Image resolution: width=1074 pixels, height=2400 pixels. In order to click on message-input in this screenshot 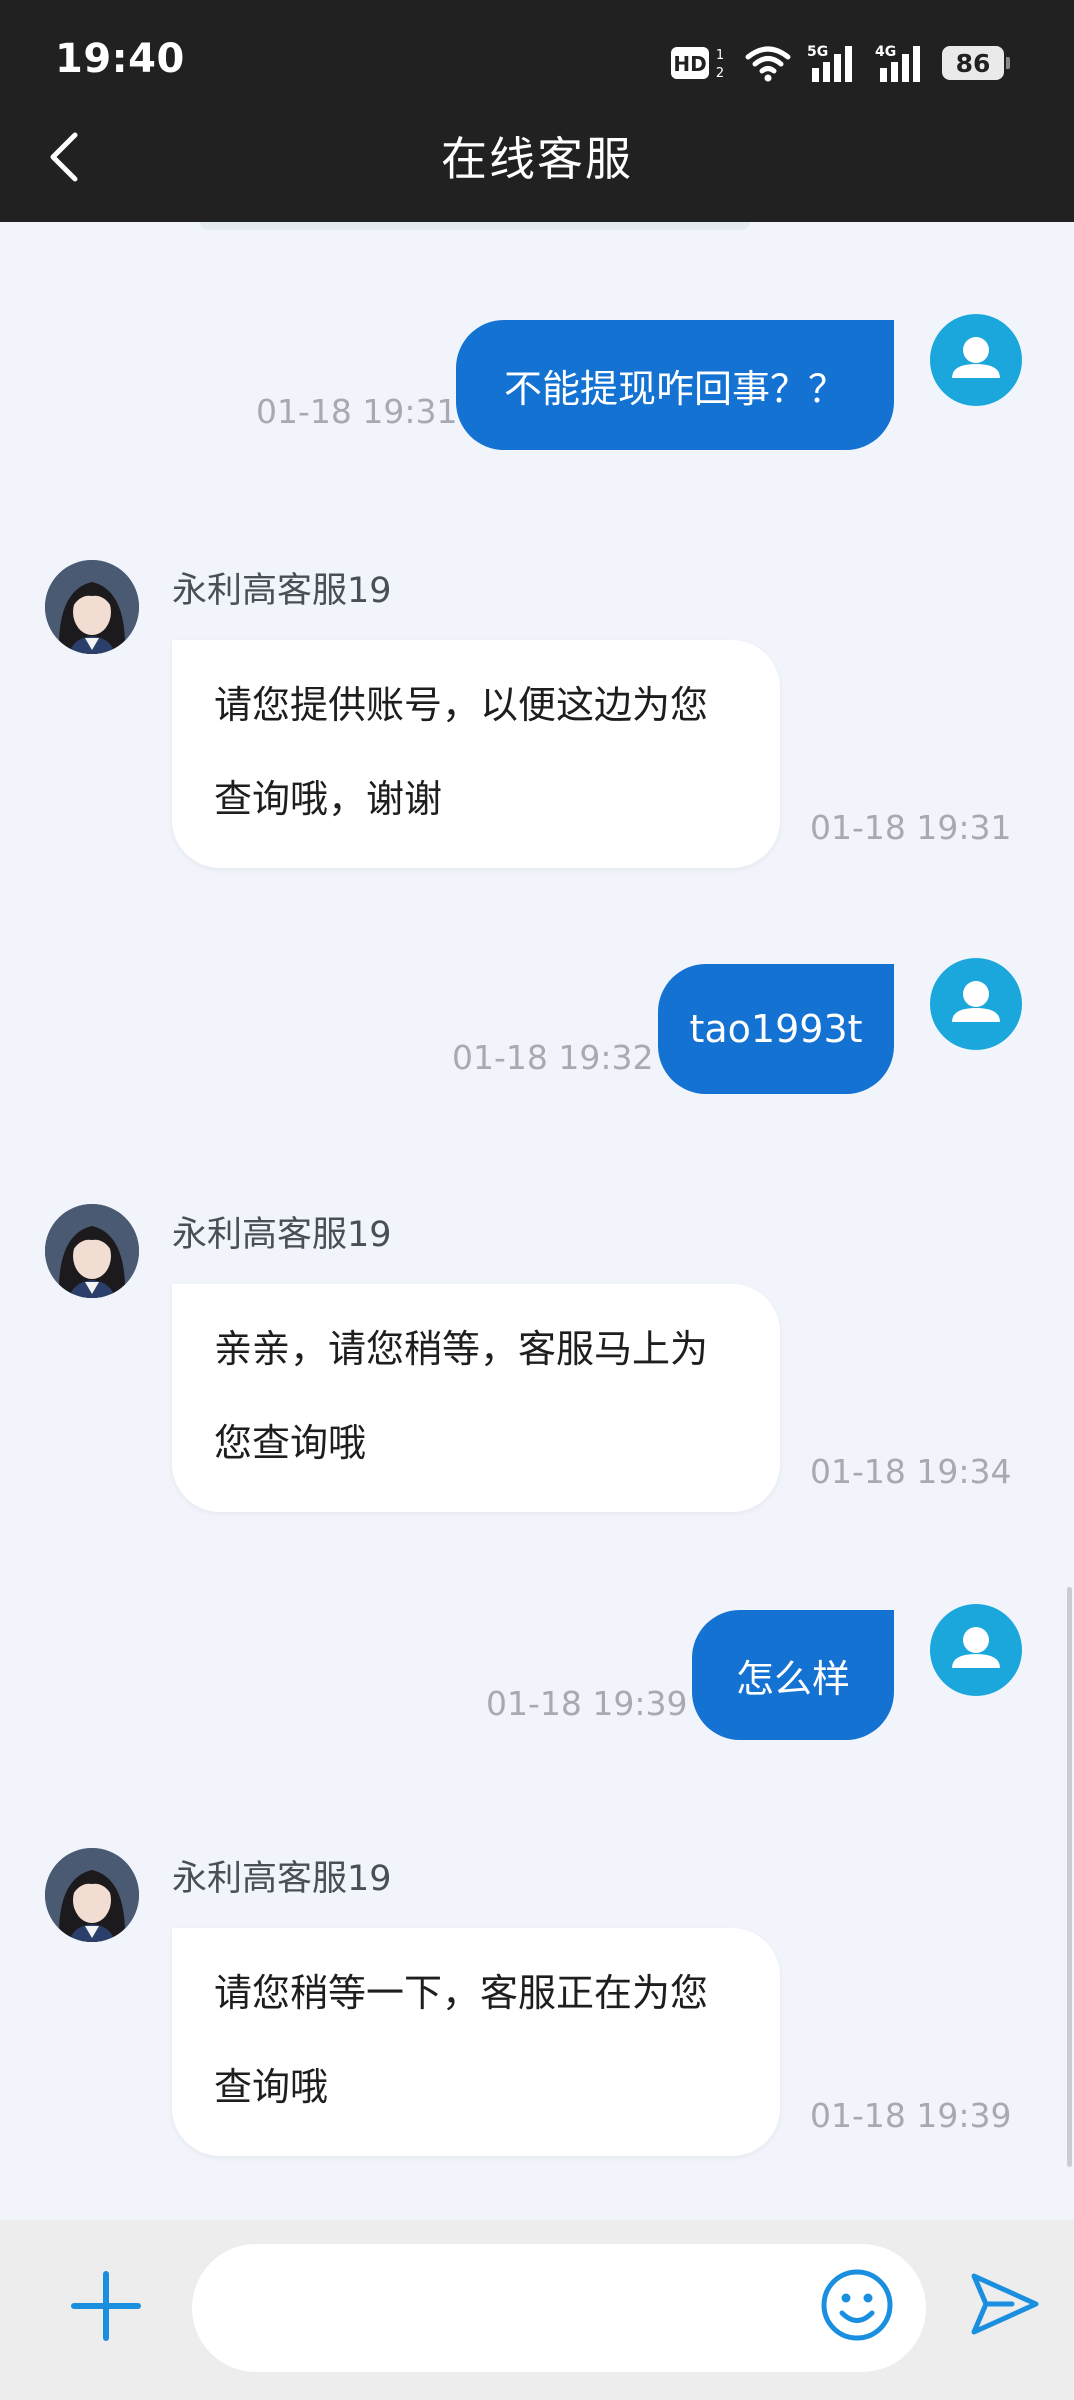, I will do `click(559, 2308)`.